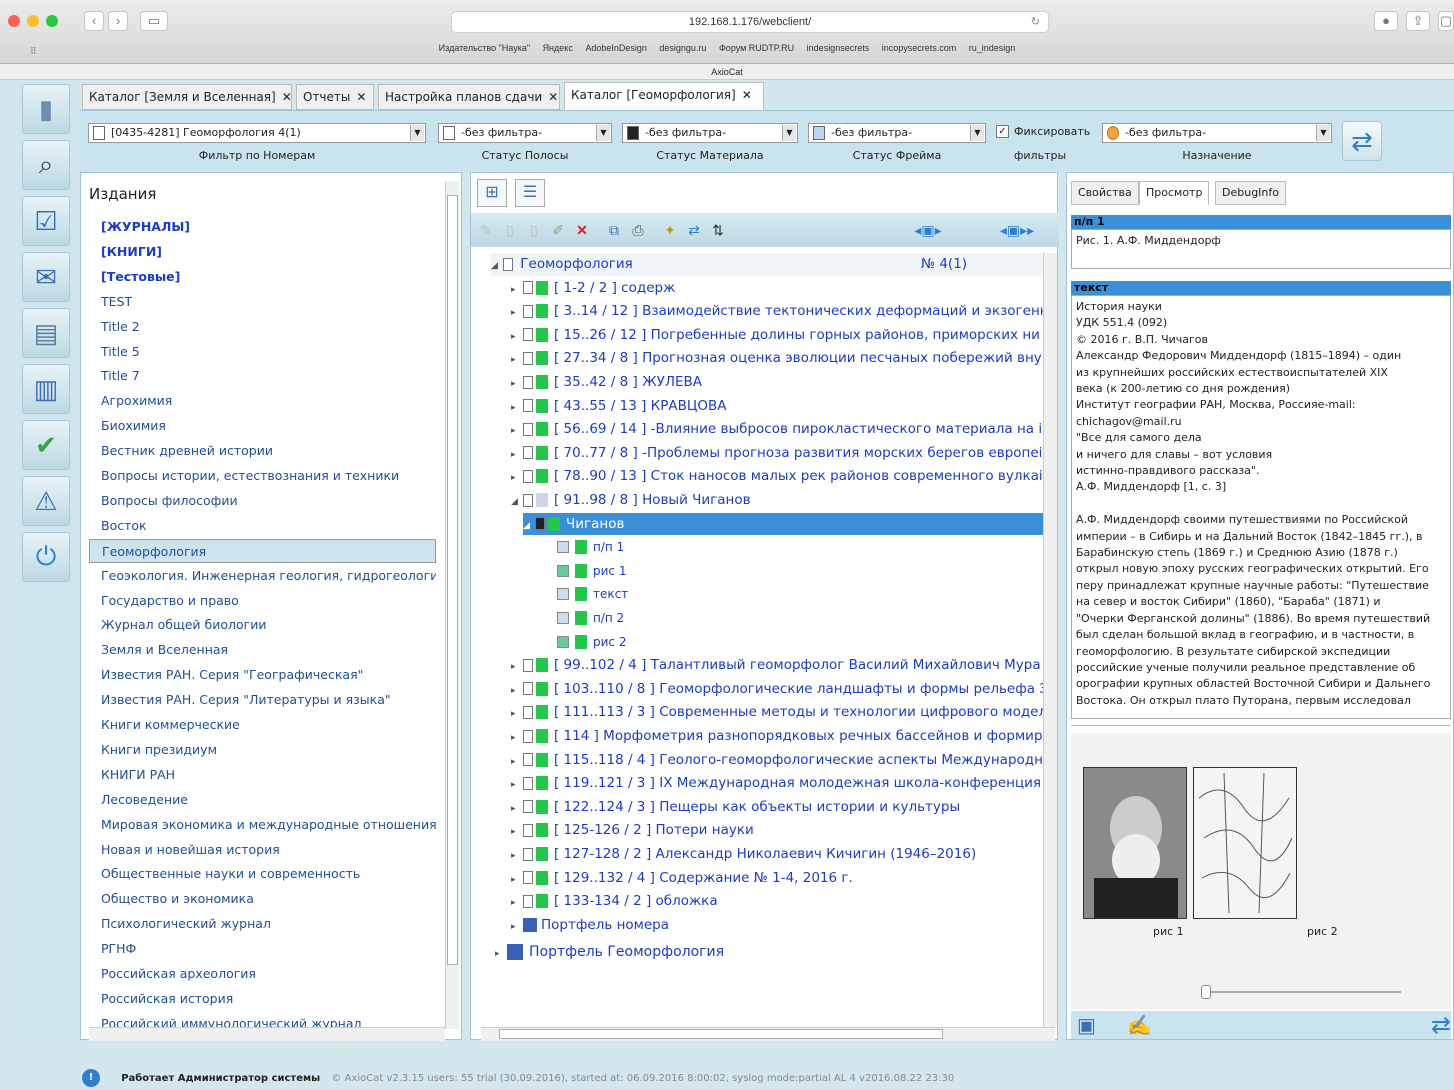 This screenshot has height=1090, width=1454. Describe the element at coordinates (777, 500) in the screenshot. I see `tree-article: ◢ [ 91..98 / 8 ] Новый Чиганов` at that location.